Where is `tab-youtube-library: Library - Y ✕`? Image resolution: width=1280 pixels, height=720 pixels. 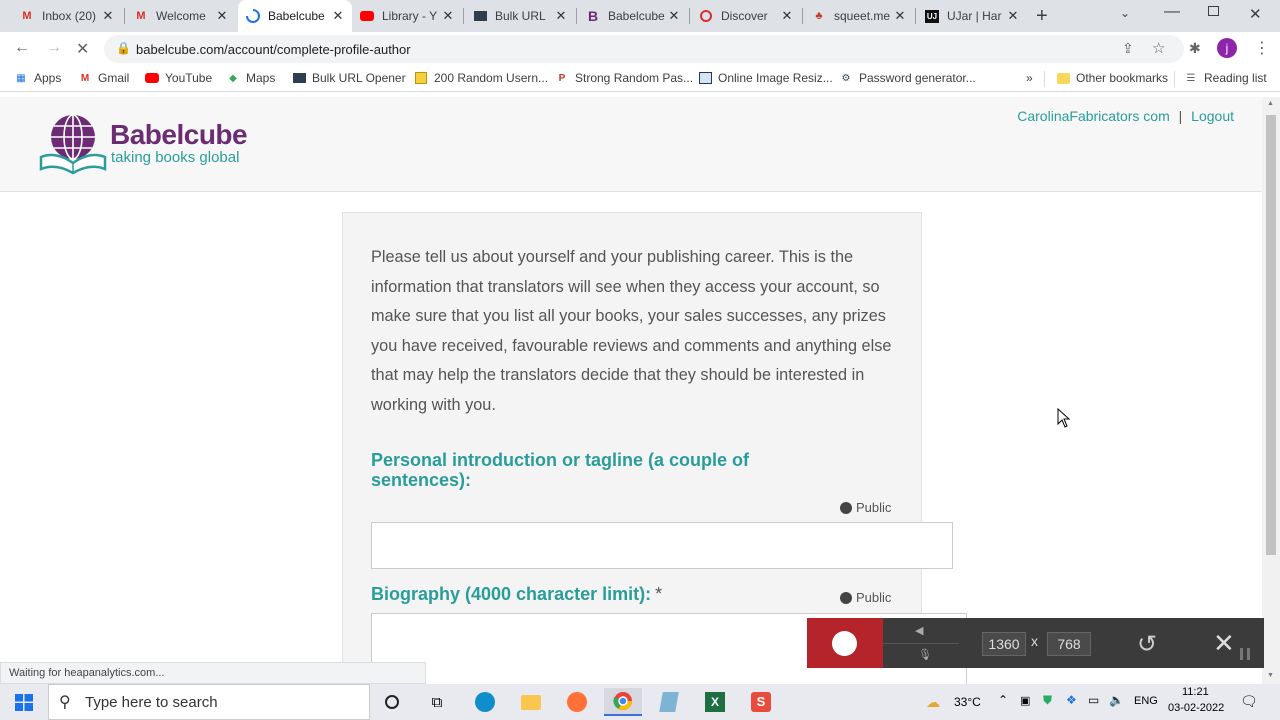
tab-youtube-library: Library - Y ✕ is located at coordinates (407, 16).